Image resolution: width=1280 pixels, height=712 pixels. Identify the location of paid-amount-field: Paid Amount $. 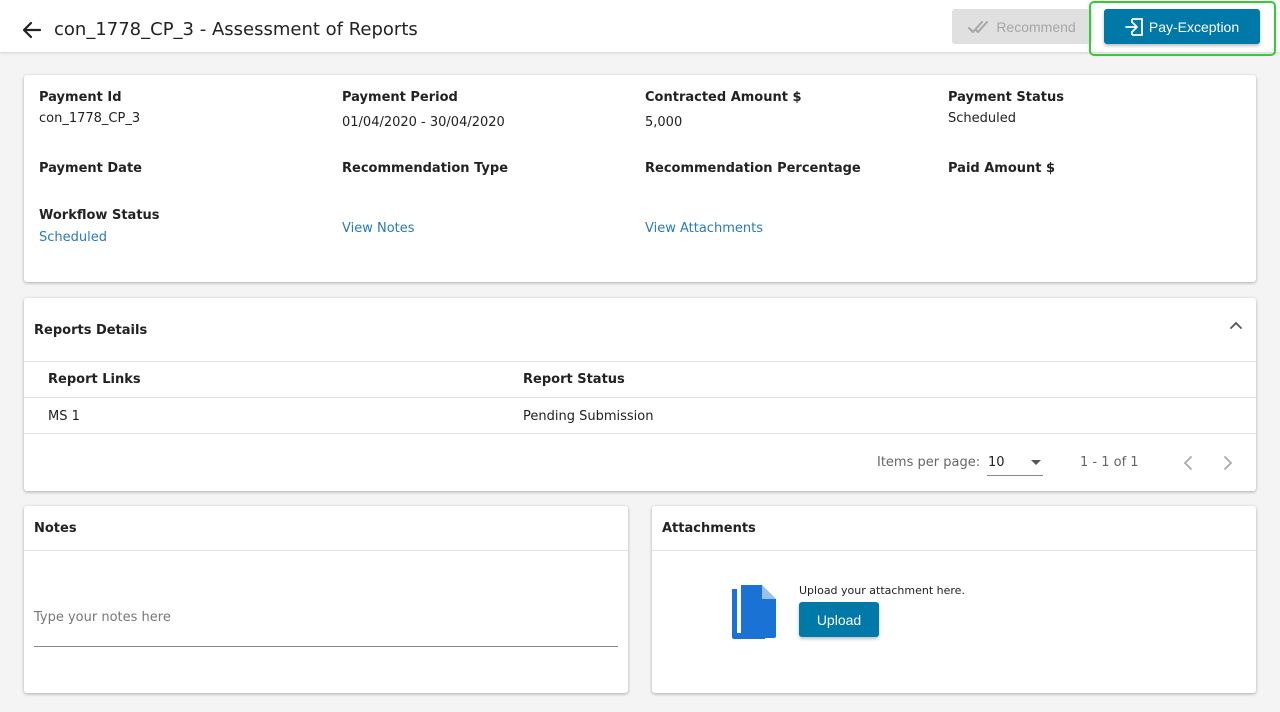
(1001, 168).